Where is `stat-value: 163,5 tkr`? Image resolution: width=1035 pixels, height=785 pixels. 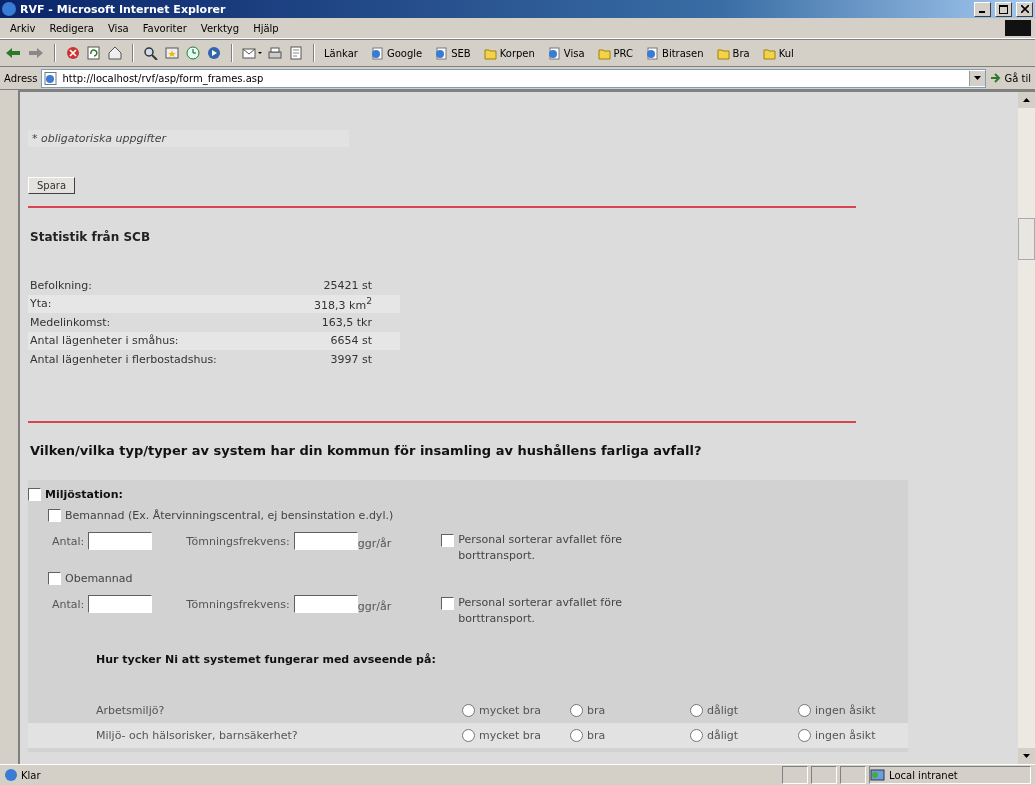
stat-value: 163,5 tkr is located at coordinates (346, 322).